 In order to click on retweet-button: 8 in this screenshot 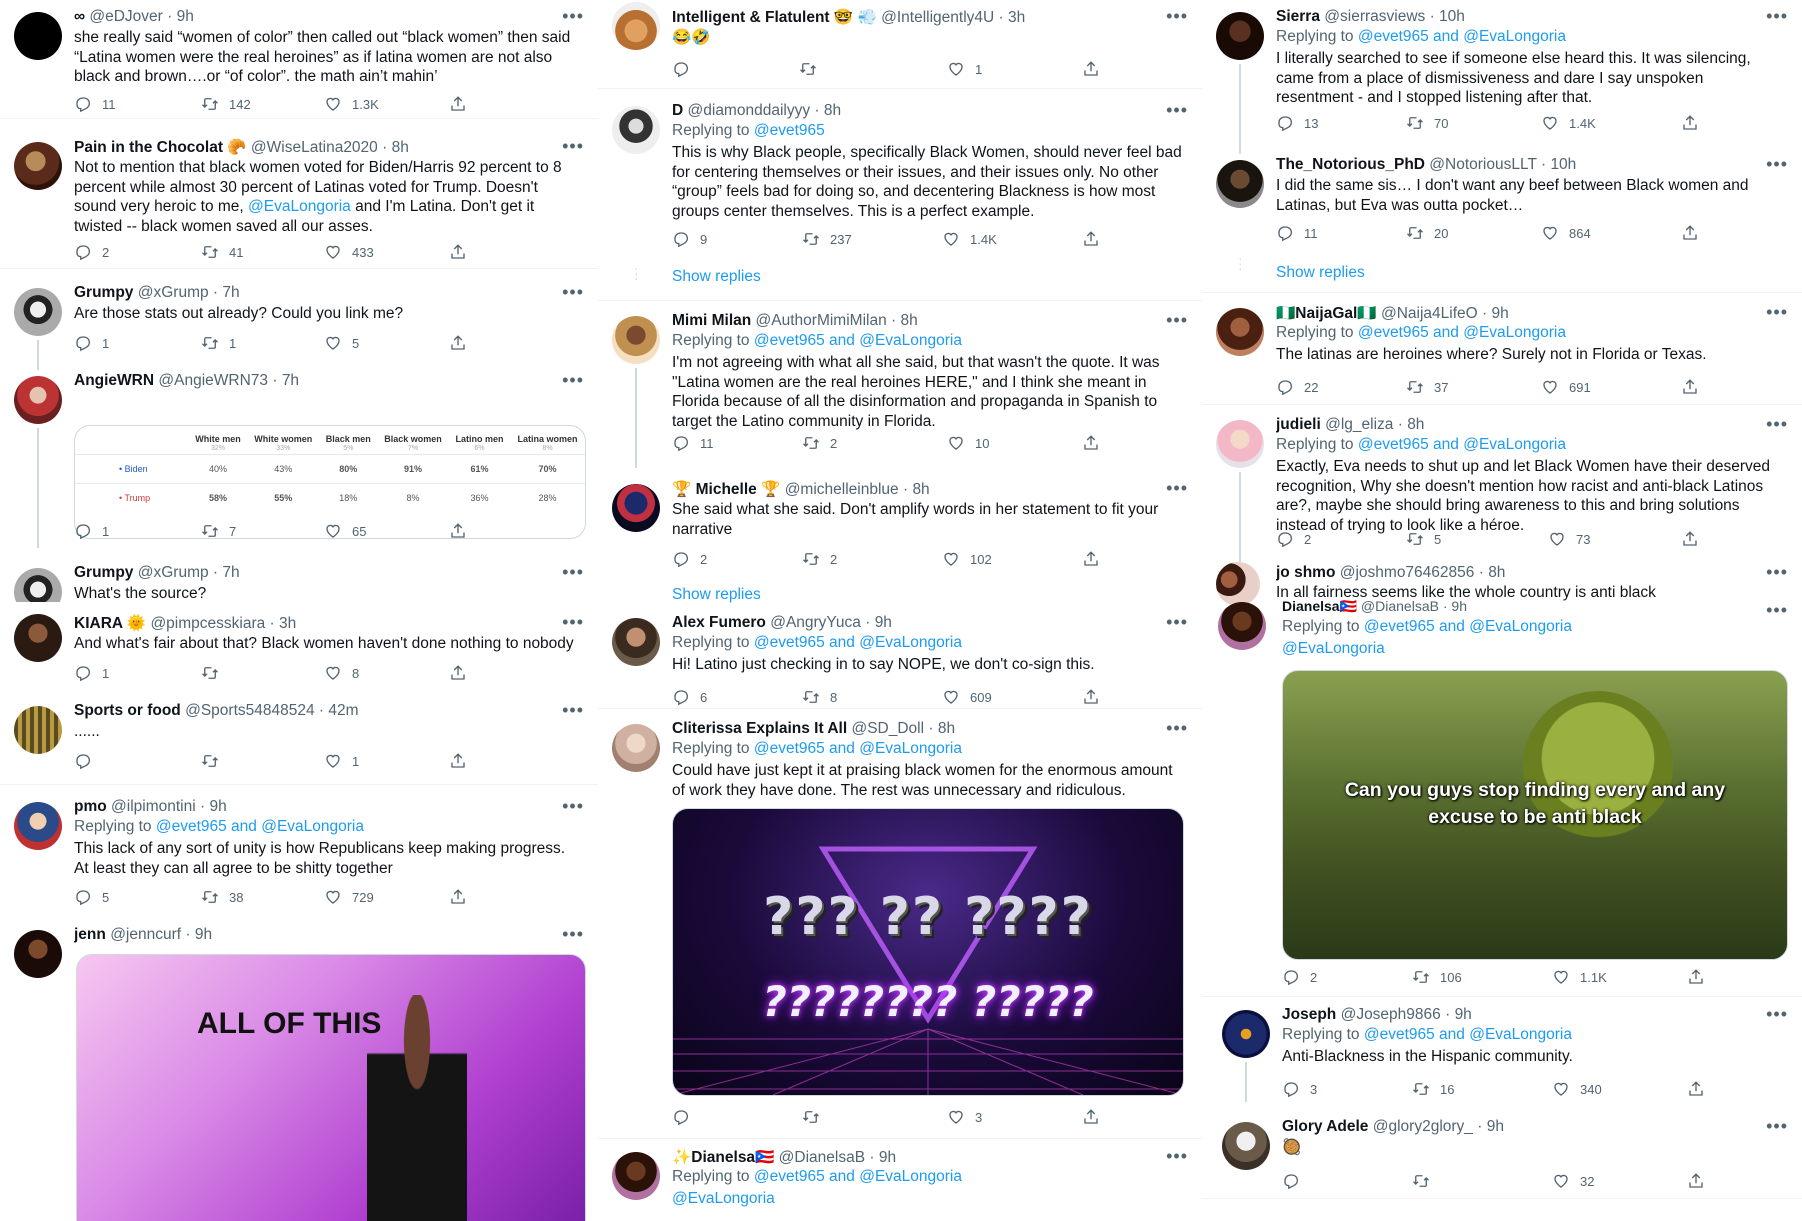, I will do `click(819, 697)`.